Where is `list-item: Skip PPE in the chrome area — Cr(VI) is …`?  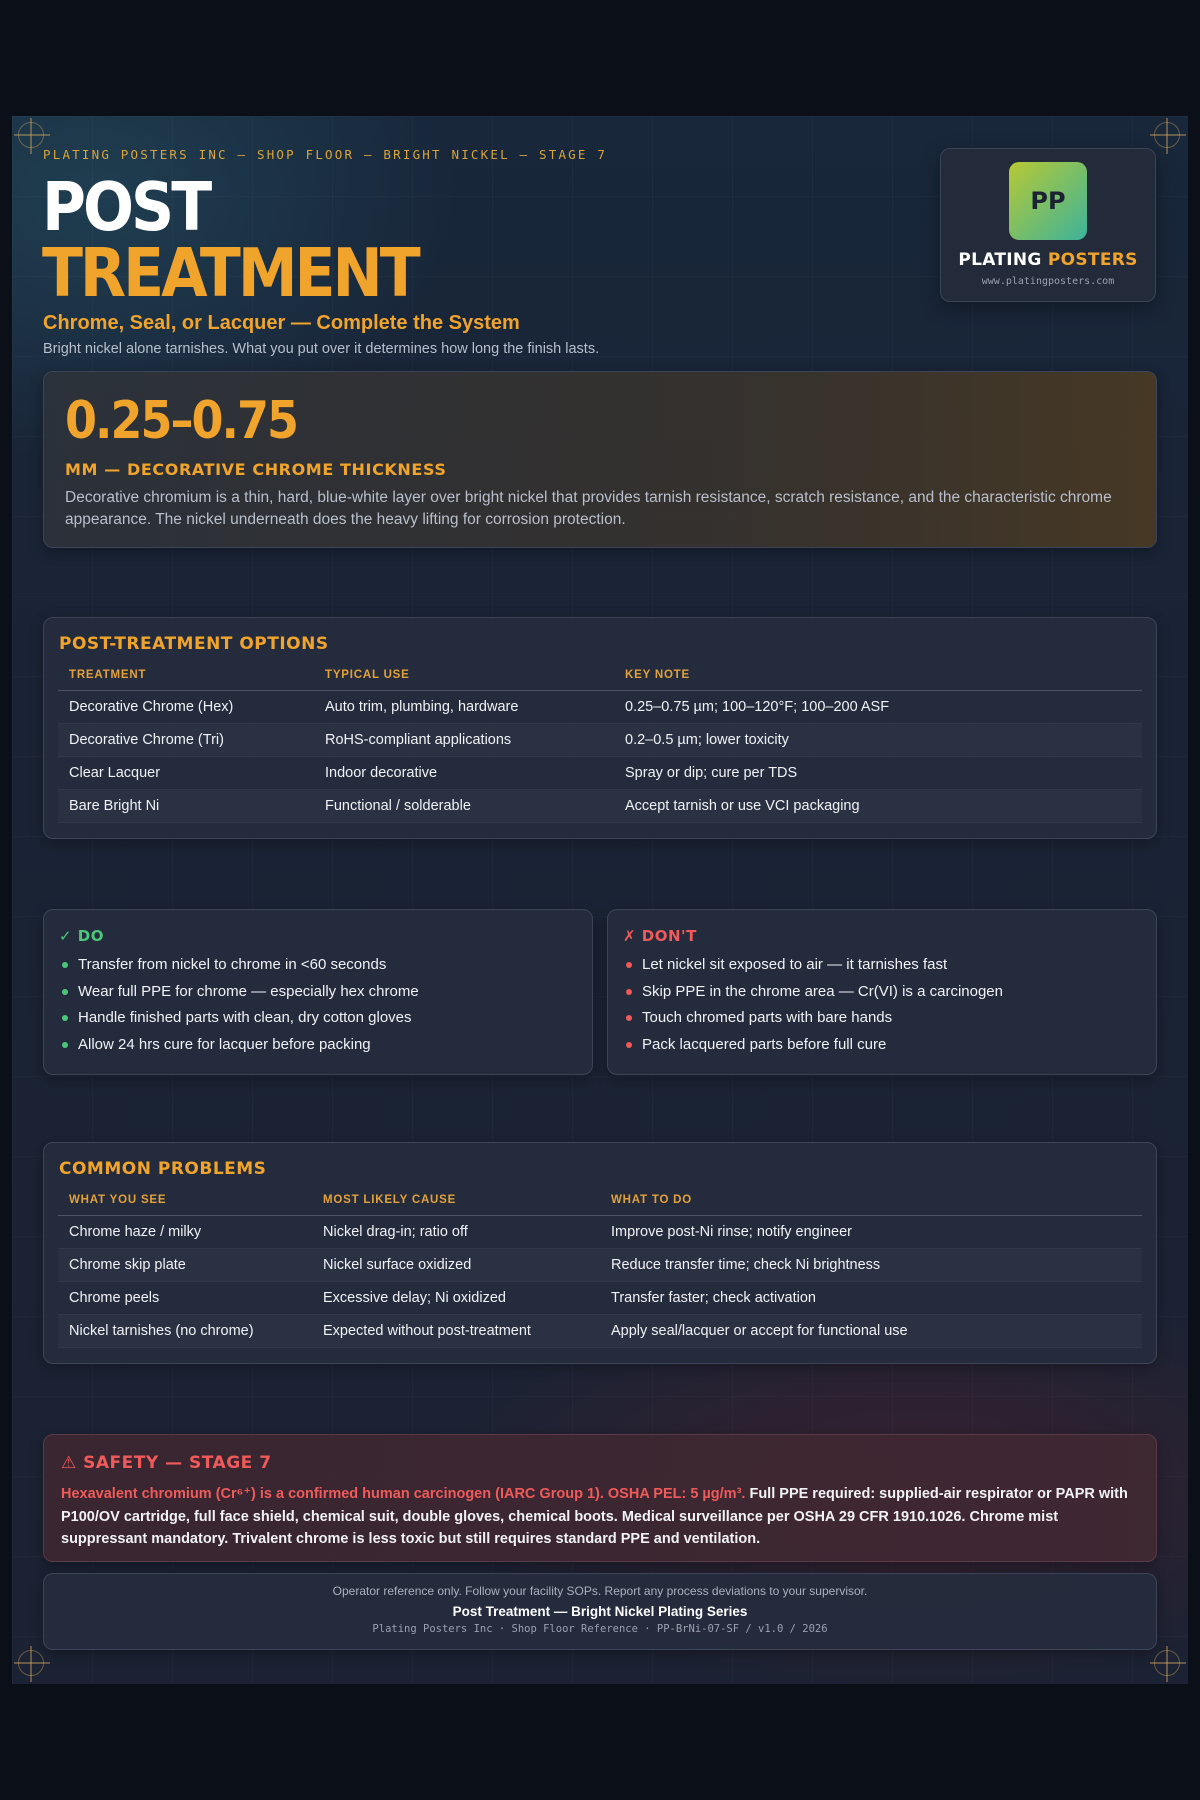 list-item: Skip PPE in the chrome area — Cr(VI) is … is located at coordinates (814, 996).